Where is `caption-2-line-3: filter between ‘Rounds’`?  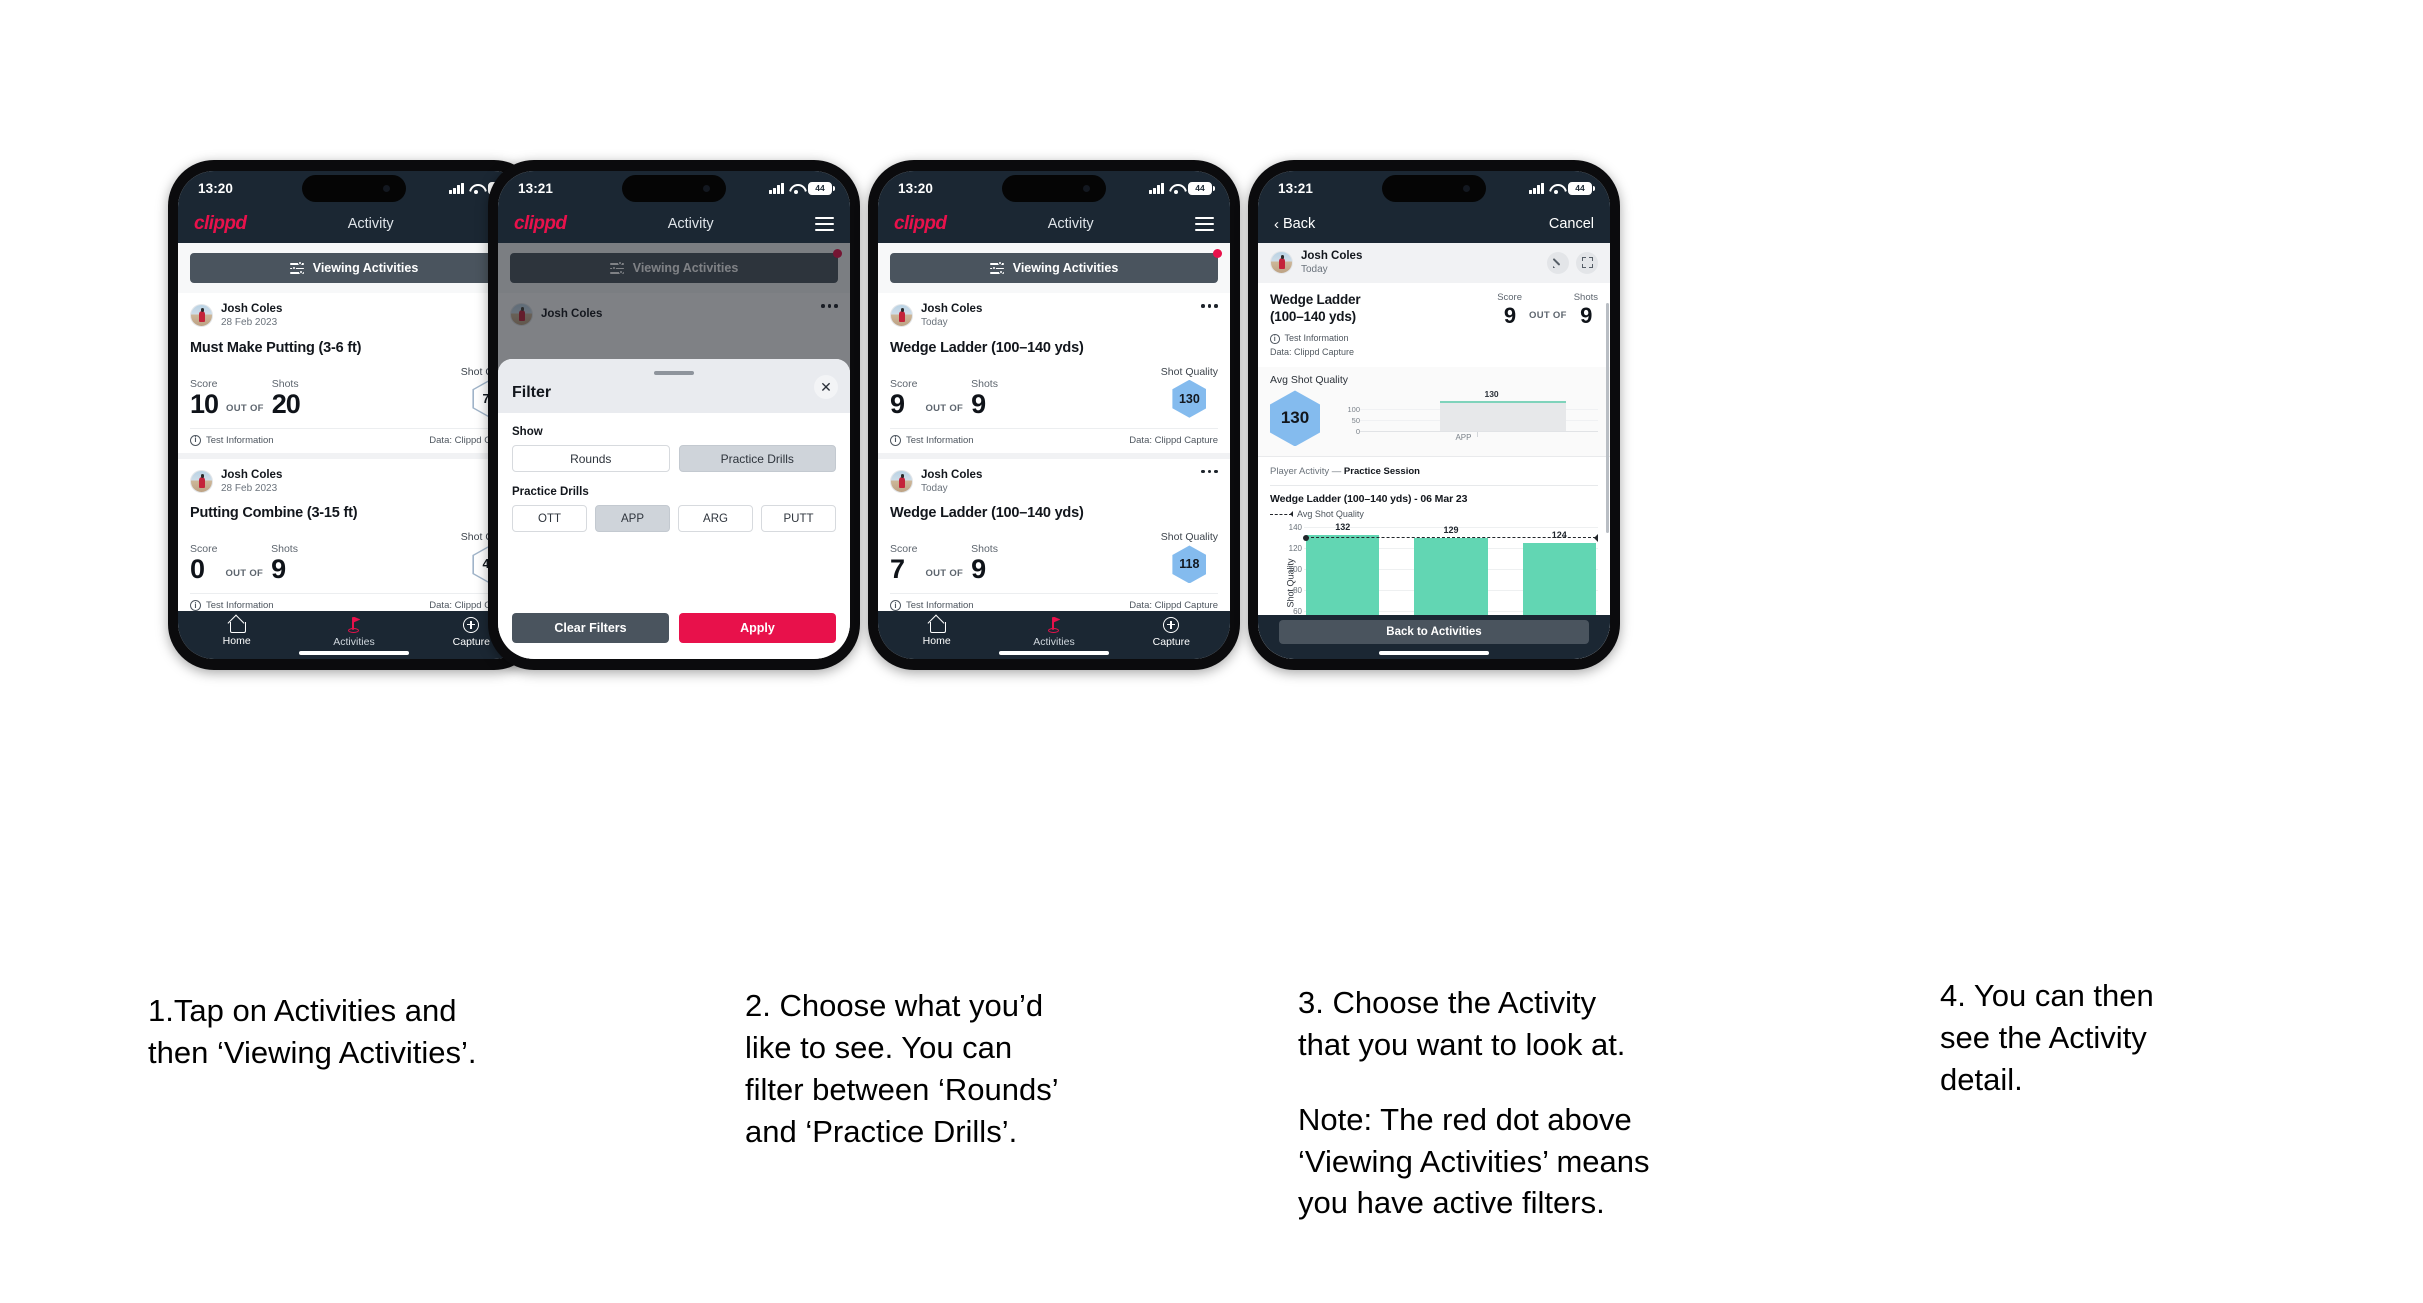
caption-2-line-3: filter between ‘Rounds’ is located at coordinates (902, 1089).